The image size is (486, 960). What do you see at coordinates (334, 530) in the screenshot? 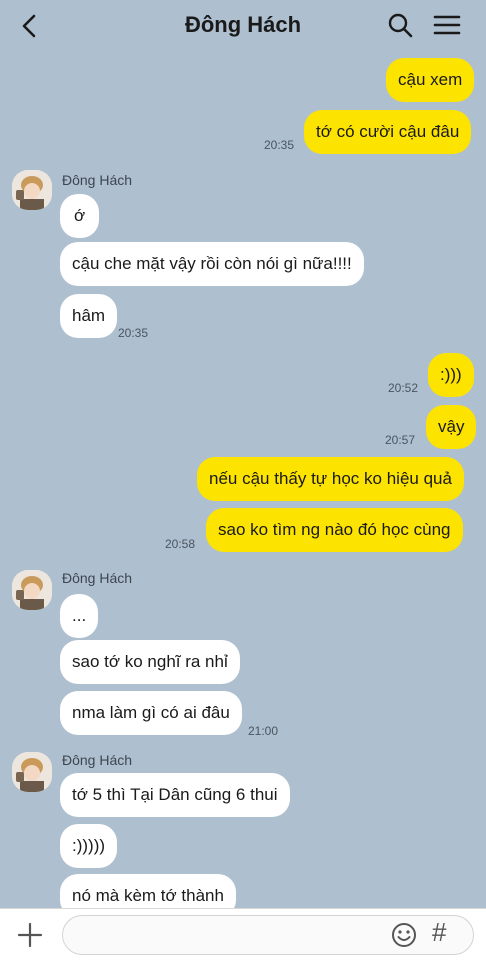
I see `message-bubble-outgoing: sao ko tìm ng nào đó học cùng` at bounding box center [334, 530].